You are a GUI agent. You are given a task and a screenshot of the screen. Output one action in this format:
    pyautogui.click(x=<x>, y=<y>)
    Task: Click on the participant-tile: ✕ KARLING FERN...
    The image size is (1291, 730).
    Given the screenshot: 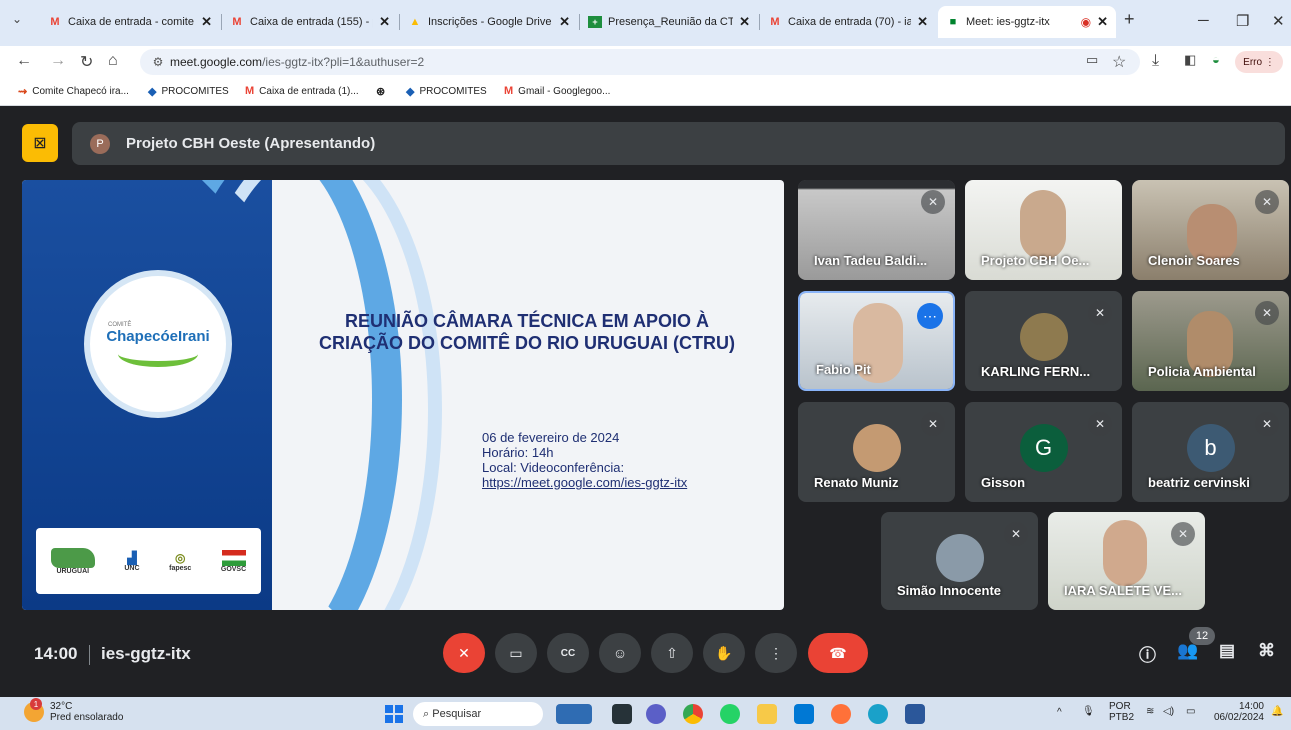 What is the action you would take?
    pyautogui.click(x=1043, y=341)
    